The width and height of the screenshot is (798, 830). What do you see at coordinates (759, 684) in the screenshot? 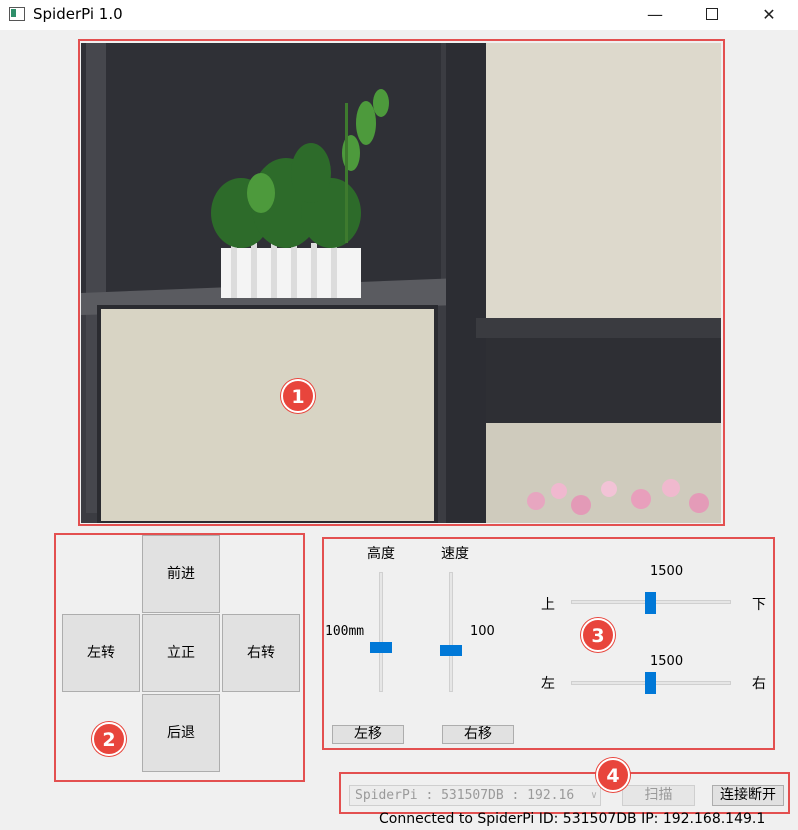
I see `horizontal-max-label: 右` at bounding box center [759, 684].